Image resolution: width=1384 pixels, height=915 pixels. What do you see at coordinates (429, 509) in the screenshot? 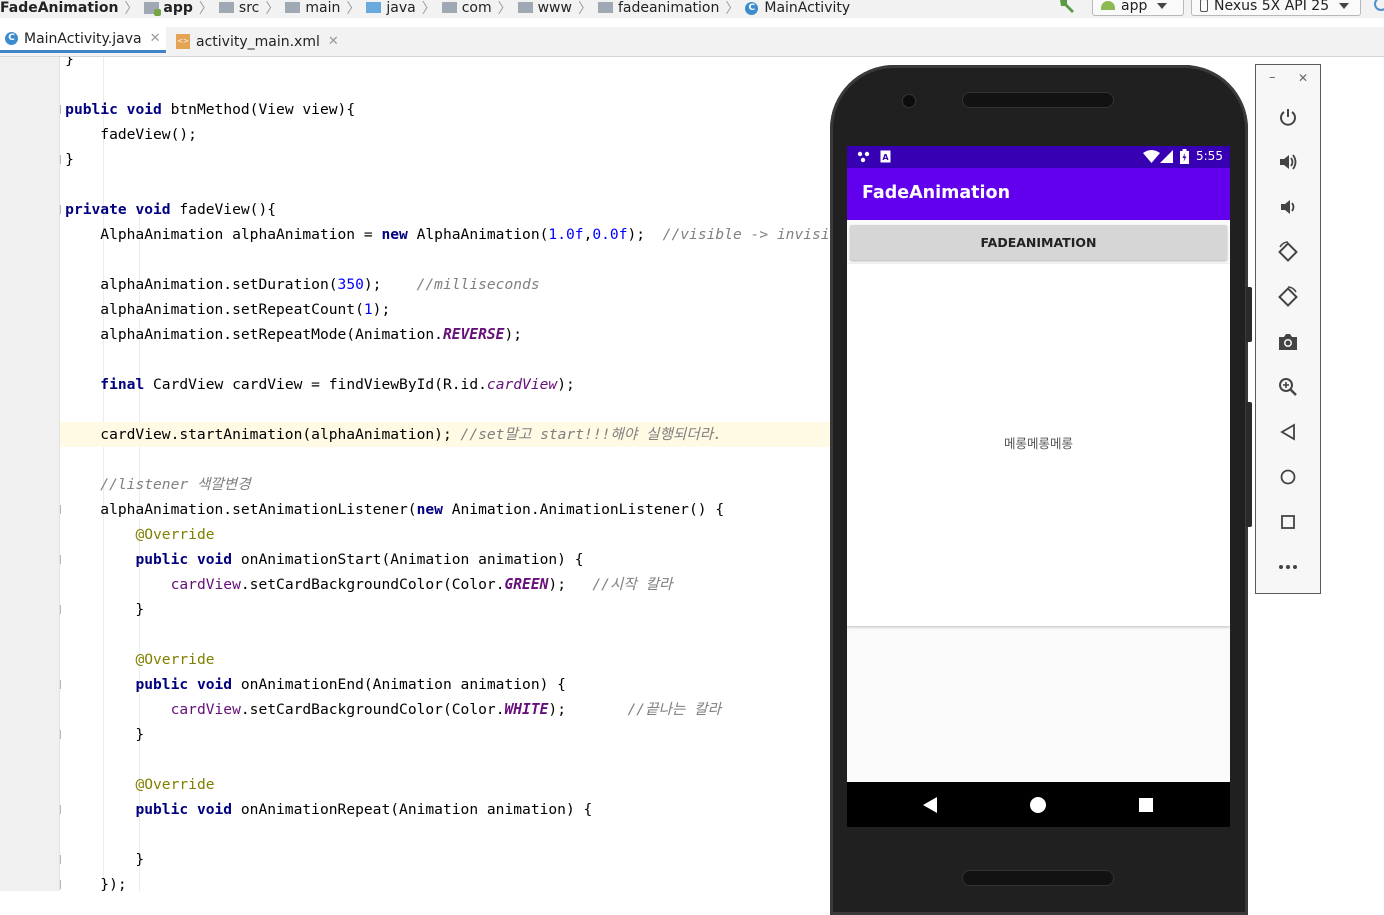
I see `token-kw: new` at bounding box center [429, 509].